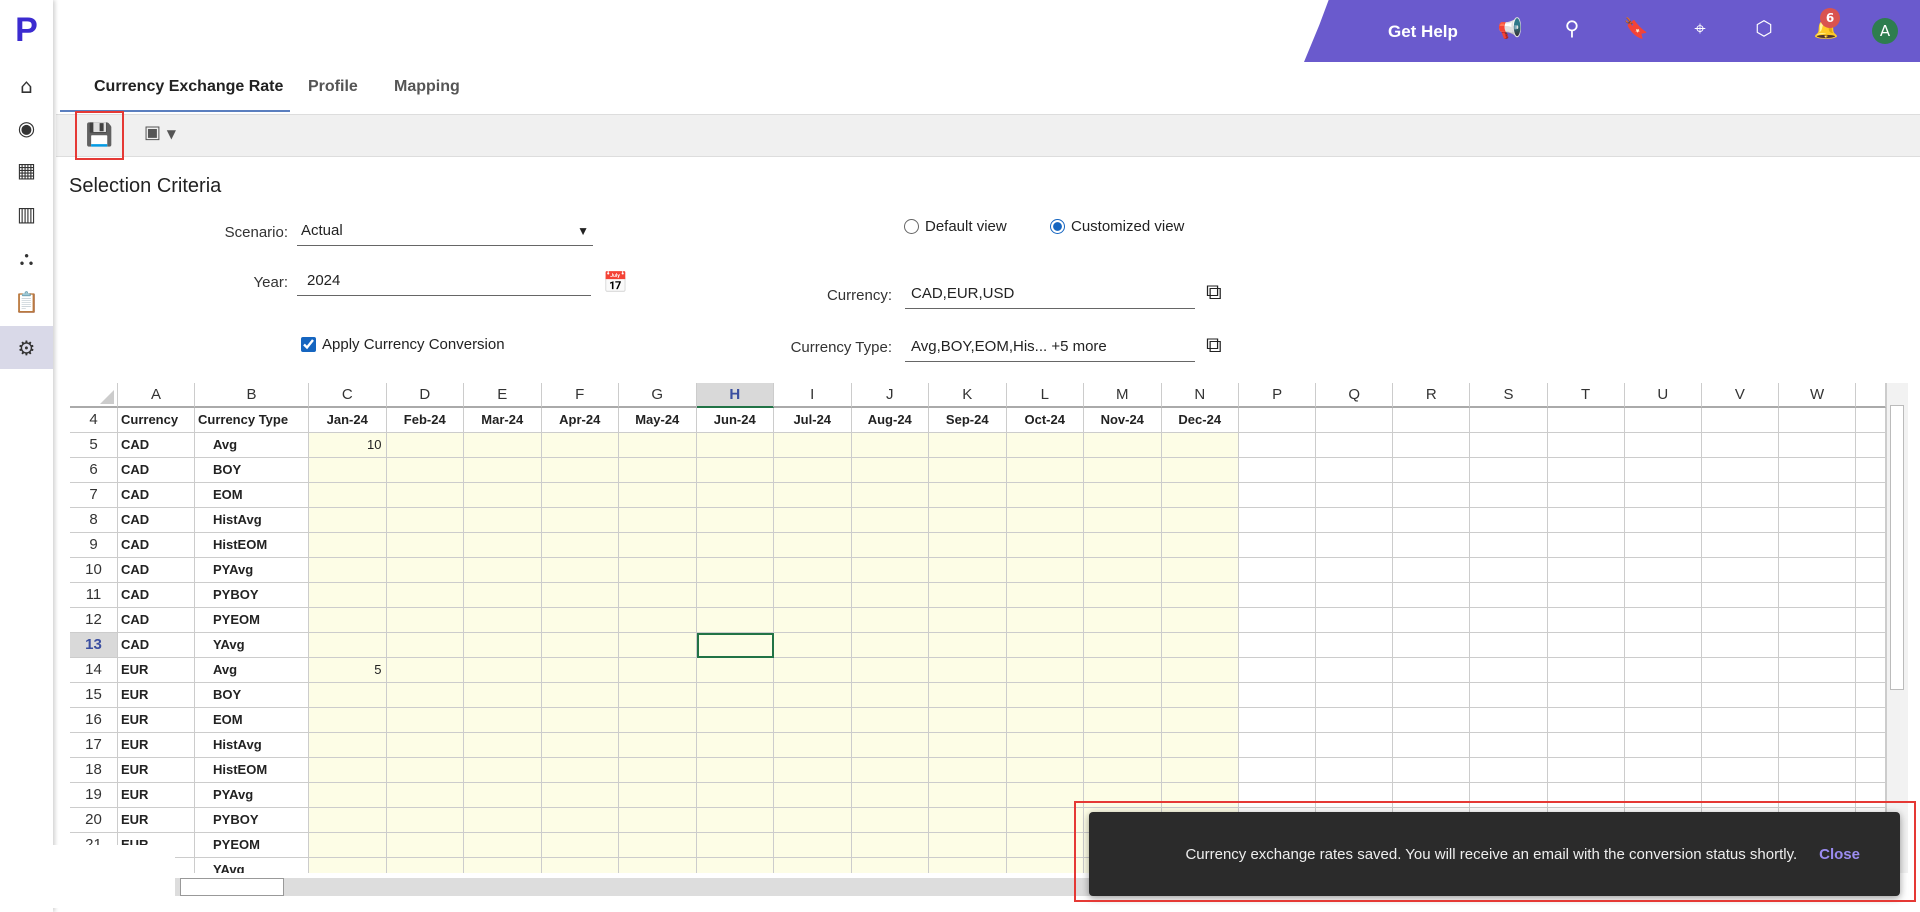 Image resolution: width=1920 pixels, height=912 pixels. What do you see at coordinates (1818, 395) in the screenshot?
I see `column-header: W` at bounding box center [1818, 395].